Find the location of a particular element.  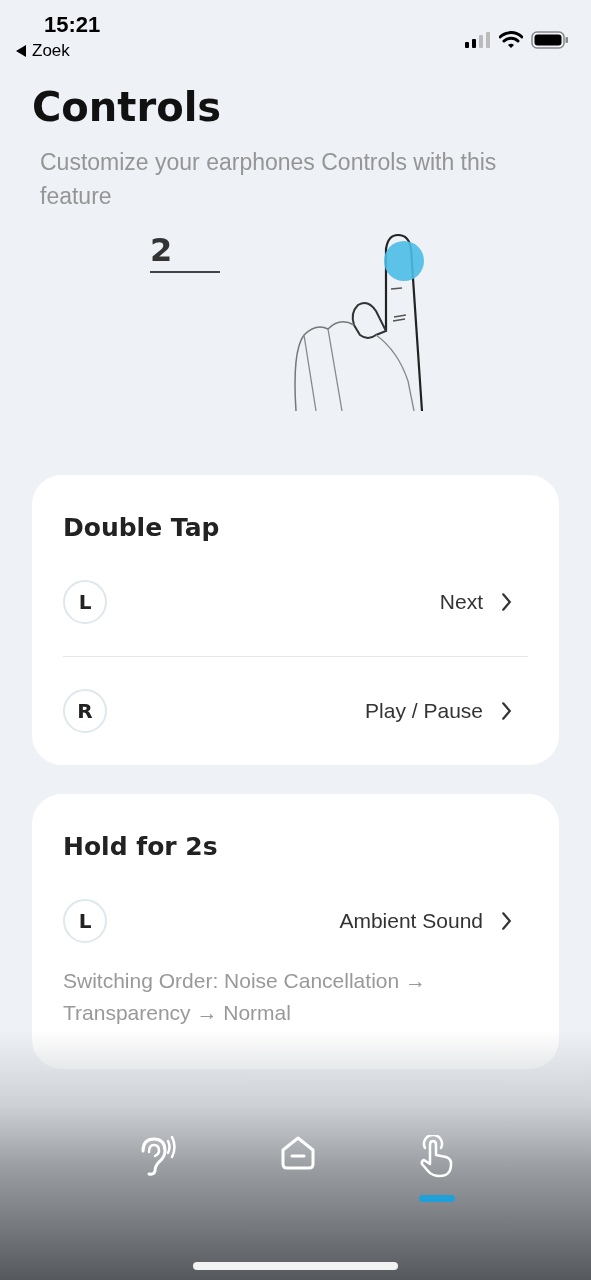

switching-order-note: Switching Order: Noise Cancellation → Transparency → Normal is located at coordinates (245, 997).